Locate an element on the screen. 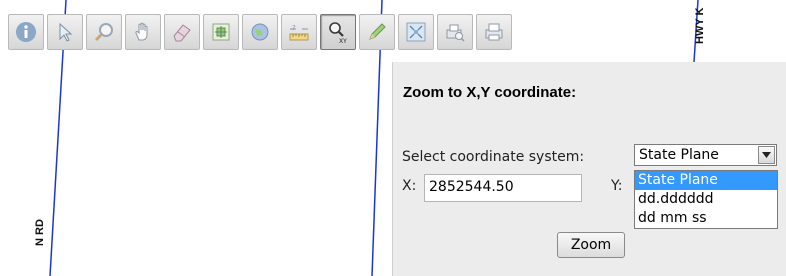 This screenshot has height=276, width=786. y-label: Y: is located at coordinates (617, 186).